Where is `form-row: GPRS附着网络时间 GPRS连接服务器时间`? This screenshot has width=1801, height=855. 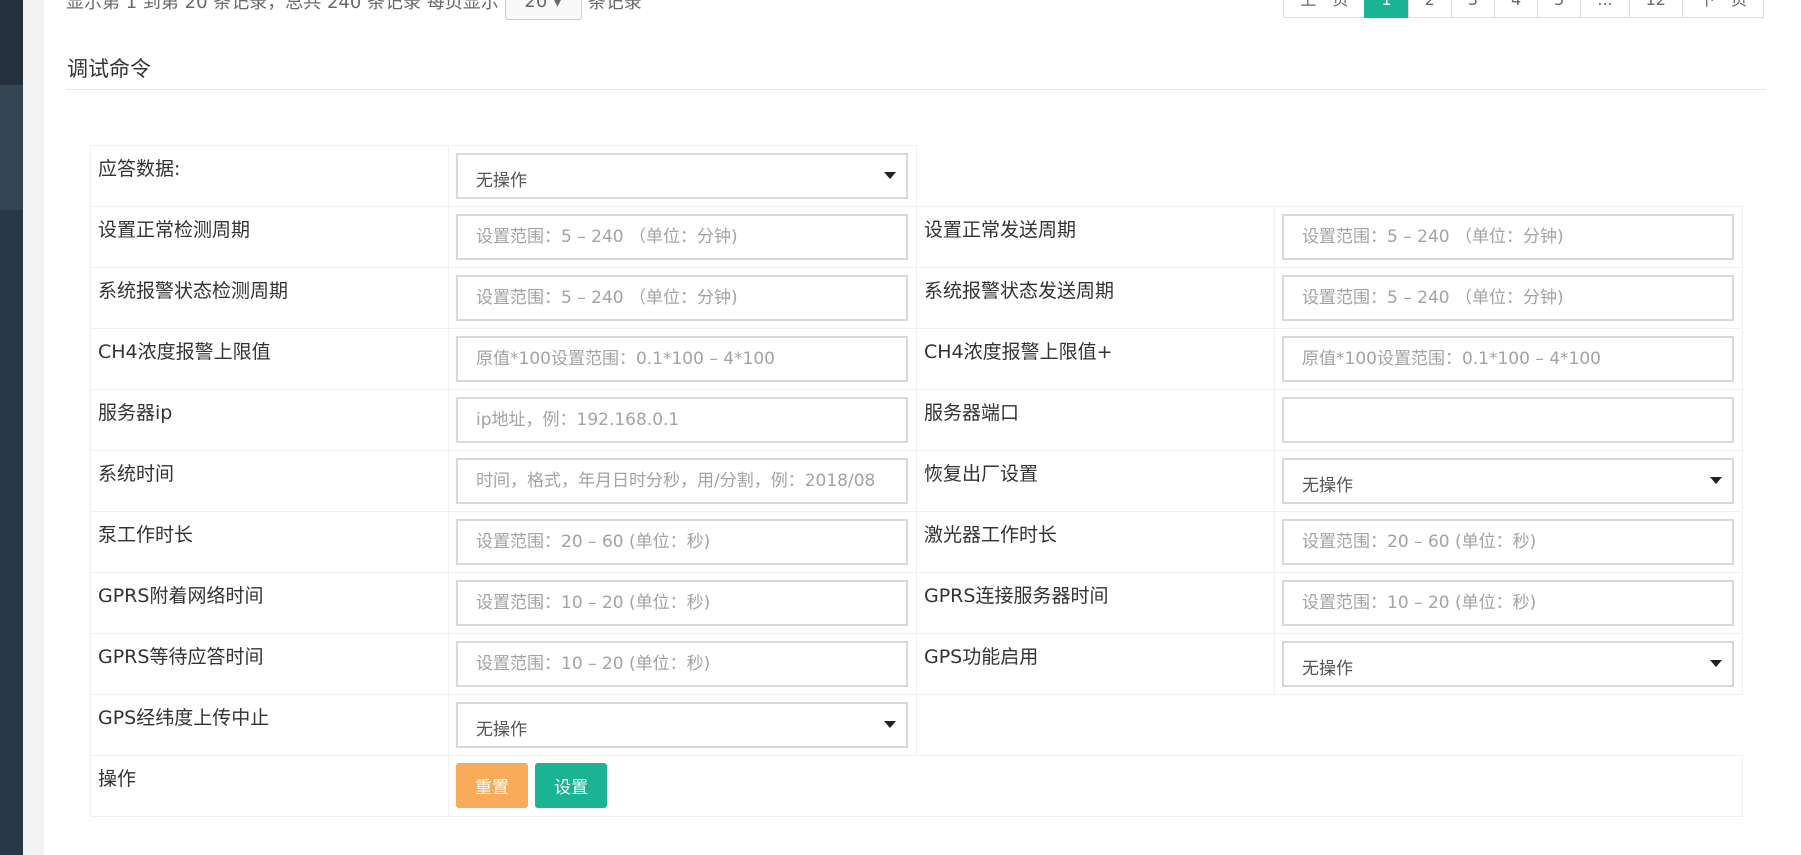
form-row: GPRS附着网络时间 GPRS连接服务器时间 is located at coordinates (916, 603).